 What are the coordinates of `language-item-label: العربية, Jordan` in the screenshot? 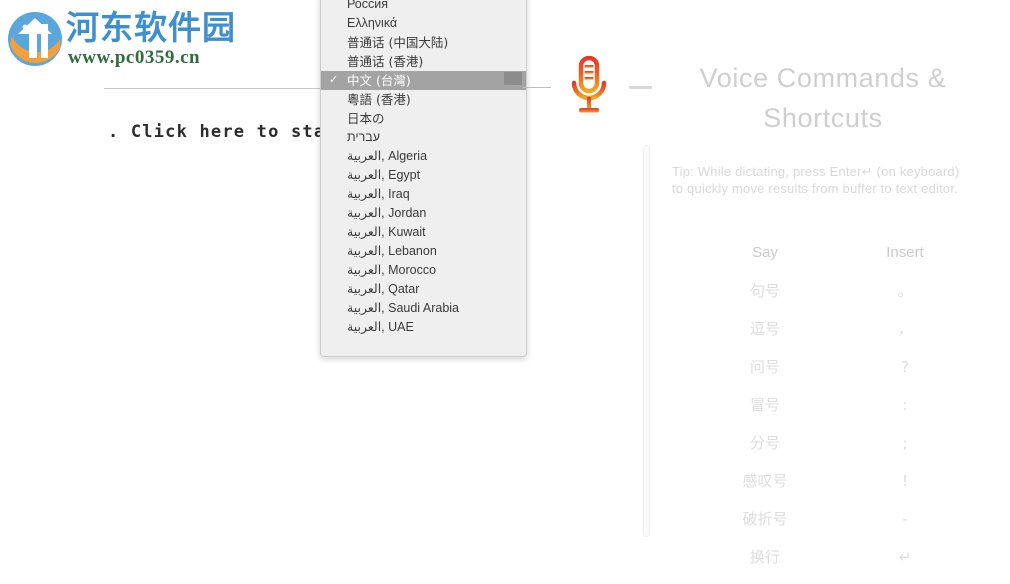 It's located at (387, 213).